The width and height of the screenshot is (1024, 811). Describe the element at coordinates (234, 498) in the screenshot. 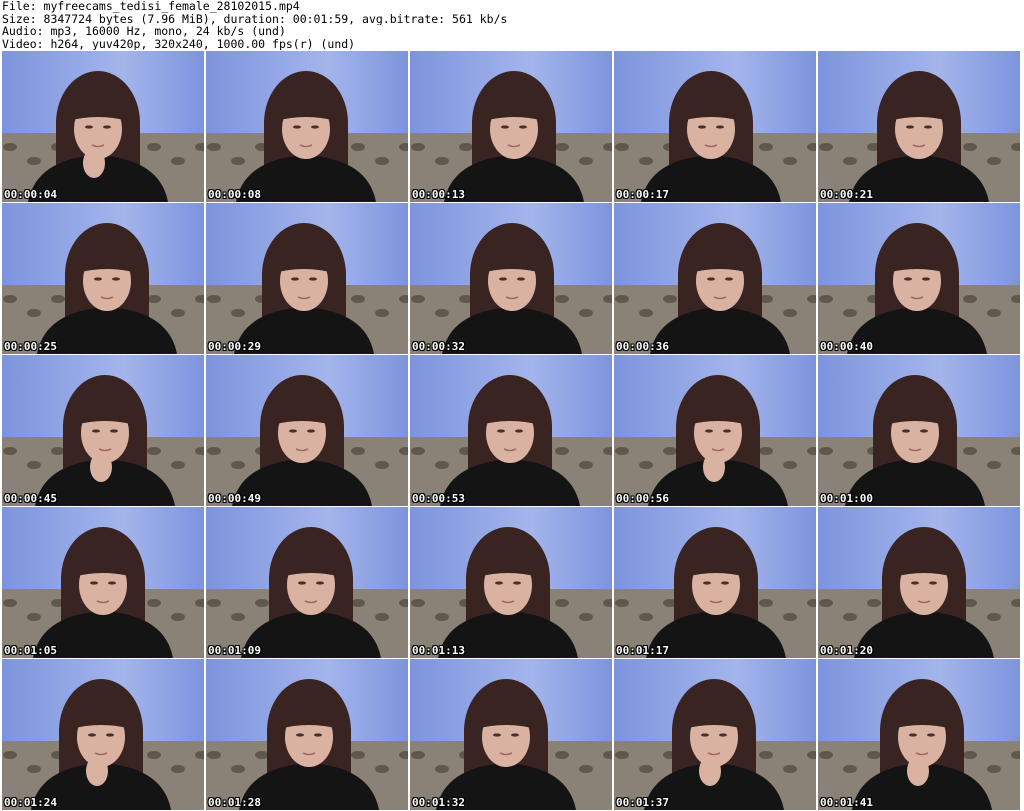

I see `thumbnail-timestamp: 00:00:49` at that location.